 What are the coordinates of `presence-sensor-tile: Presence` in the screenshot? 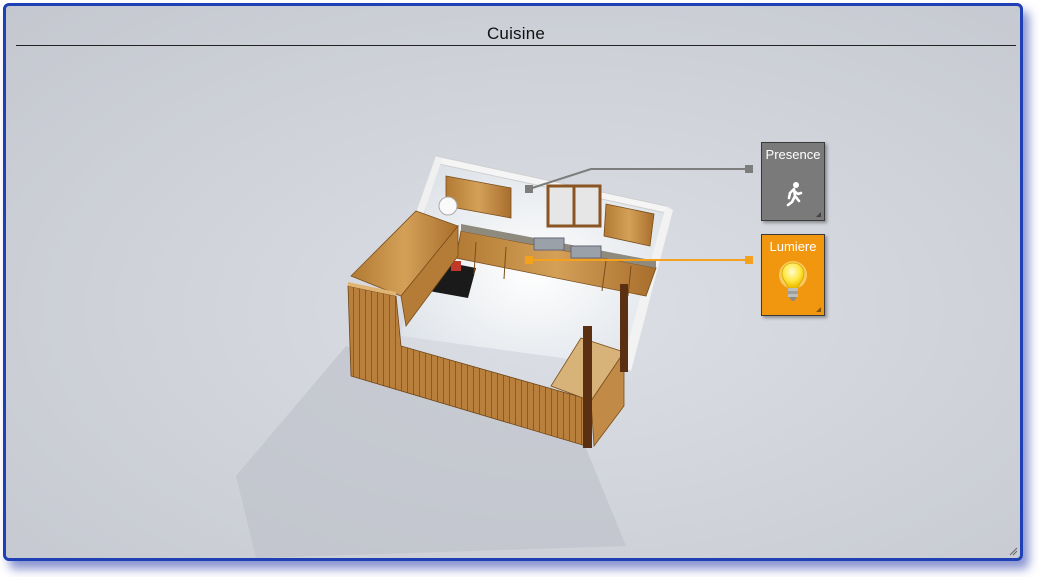 It's located at (793, 181).